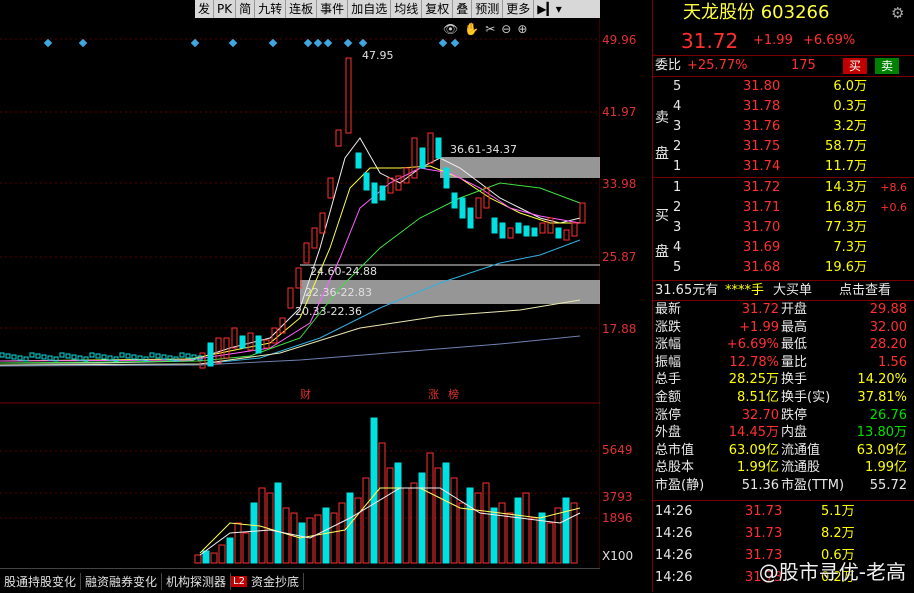  I want to click on toolbar-item: 连板, so click(302, 9).